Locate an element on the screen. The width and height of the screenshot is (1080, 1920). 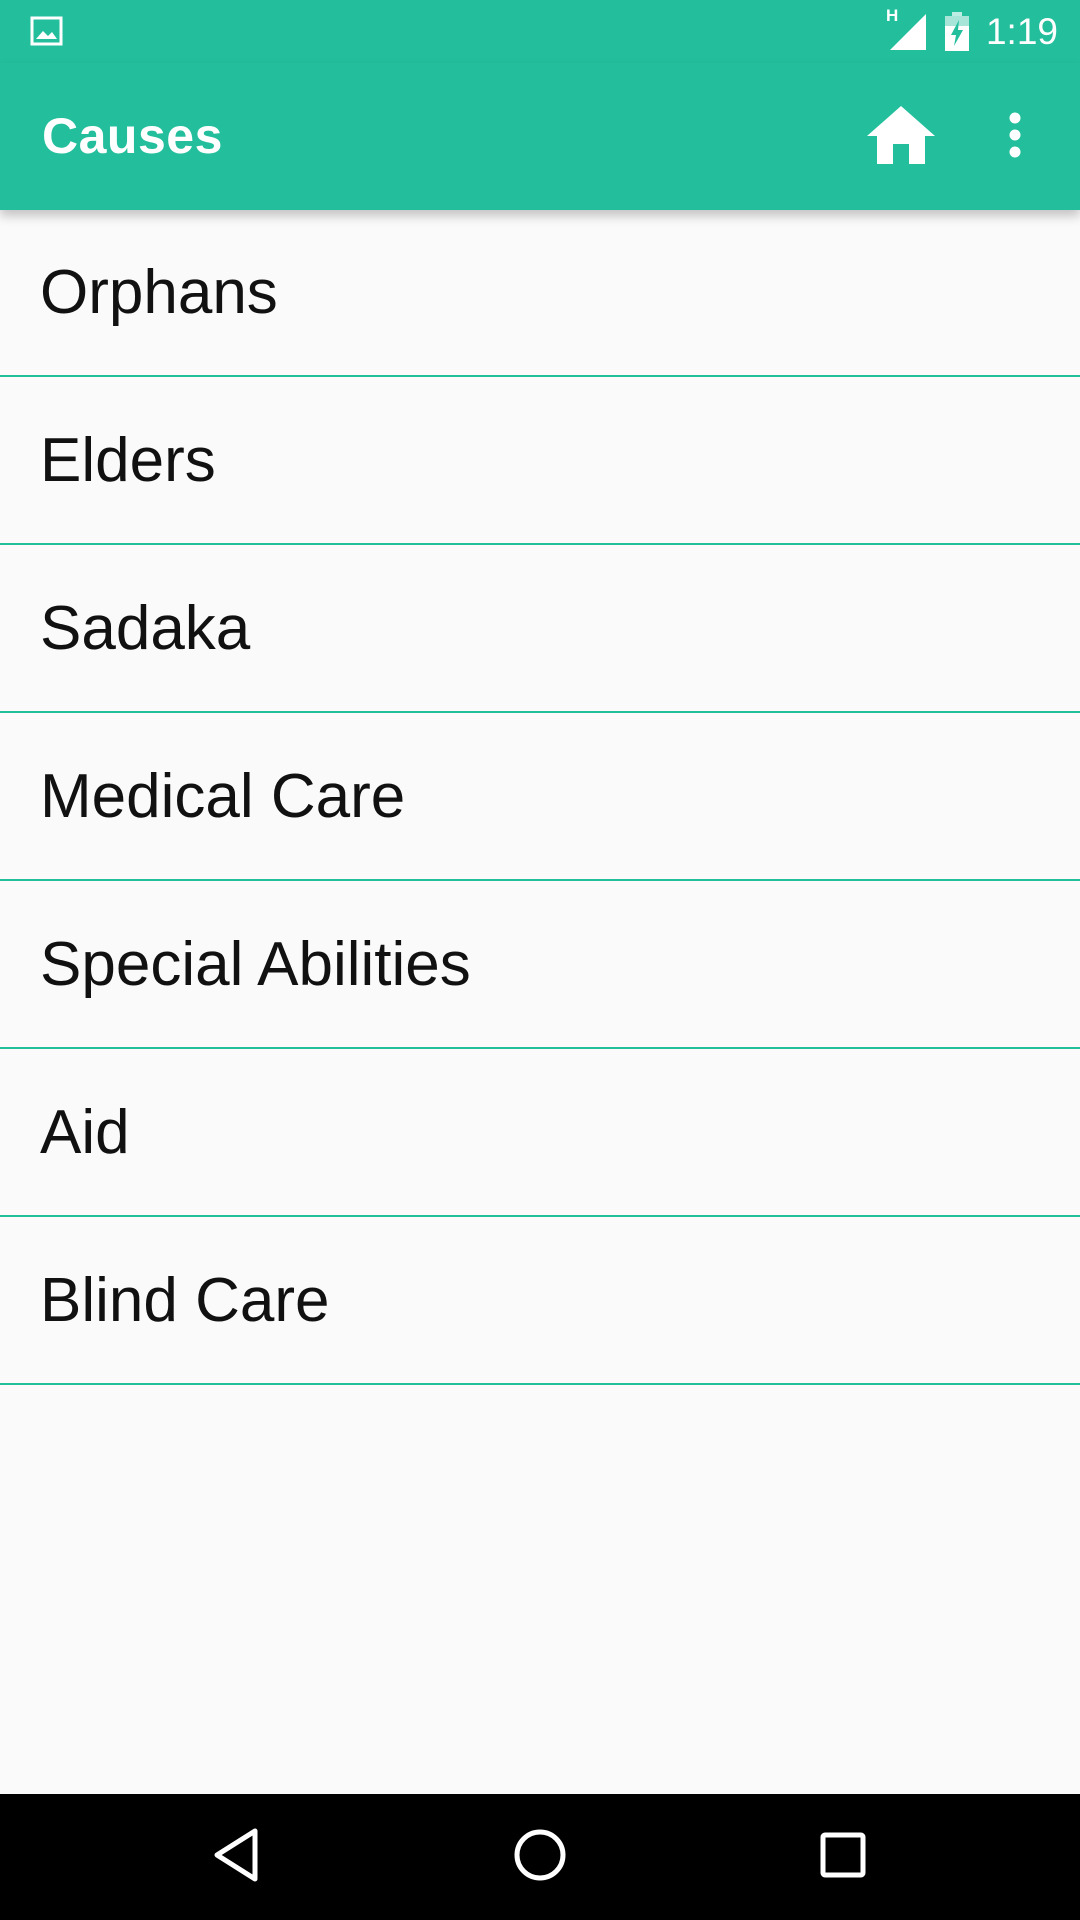
list-item-elders: Elders is located at coordinates (540, 461).